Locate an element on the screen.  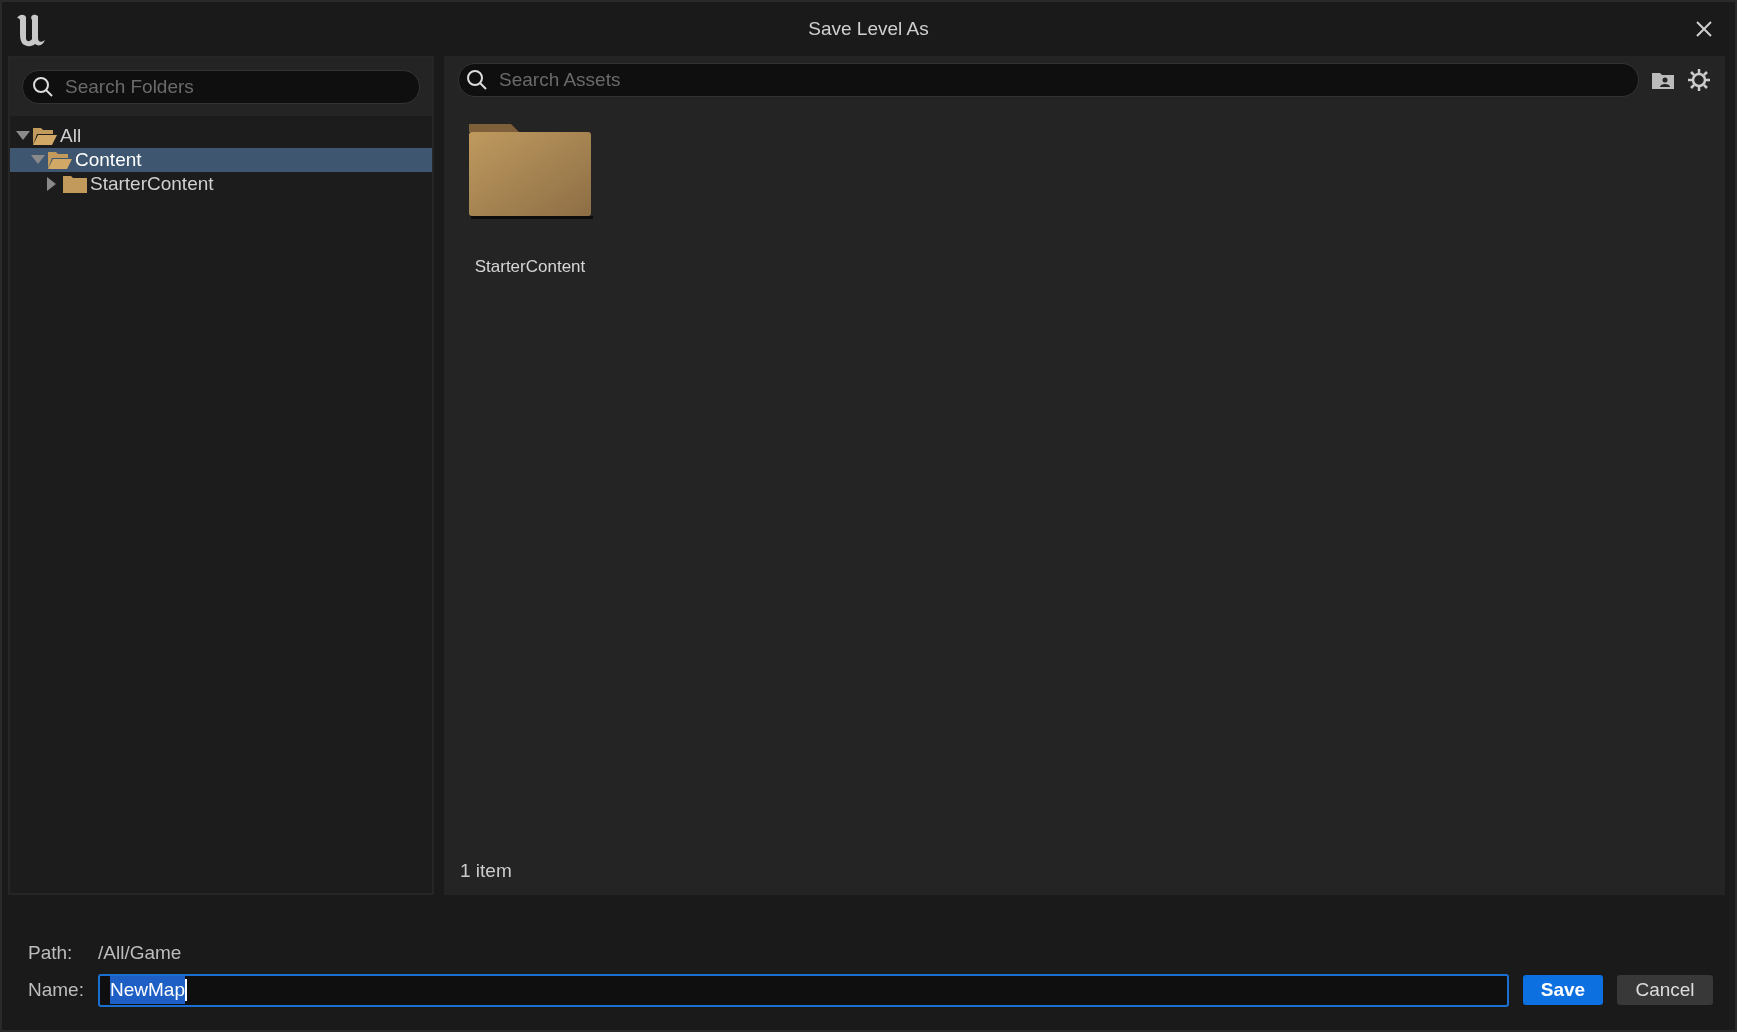
tree-item-label: All is located at coordinates (71, 135).